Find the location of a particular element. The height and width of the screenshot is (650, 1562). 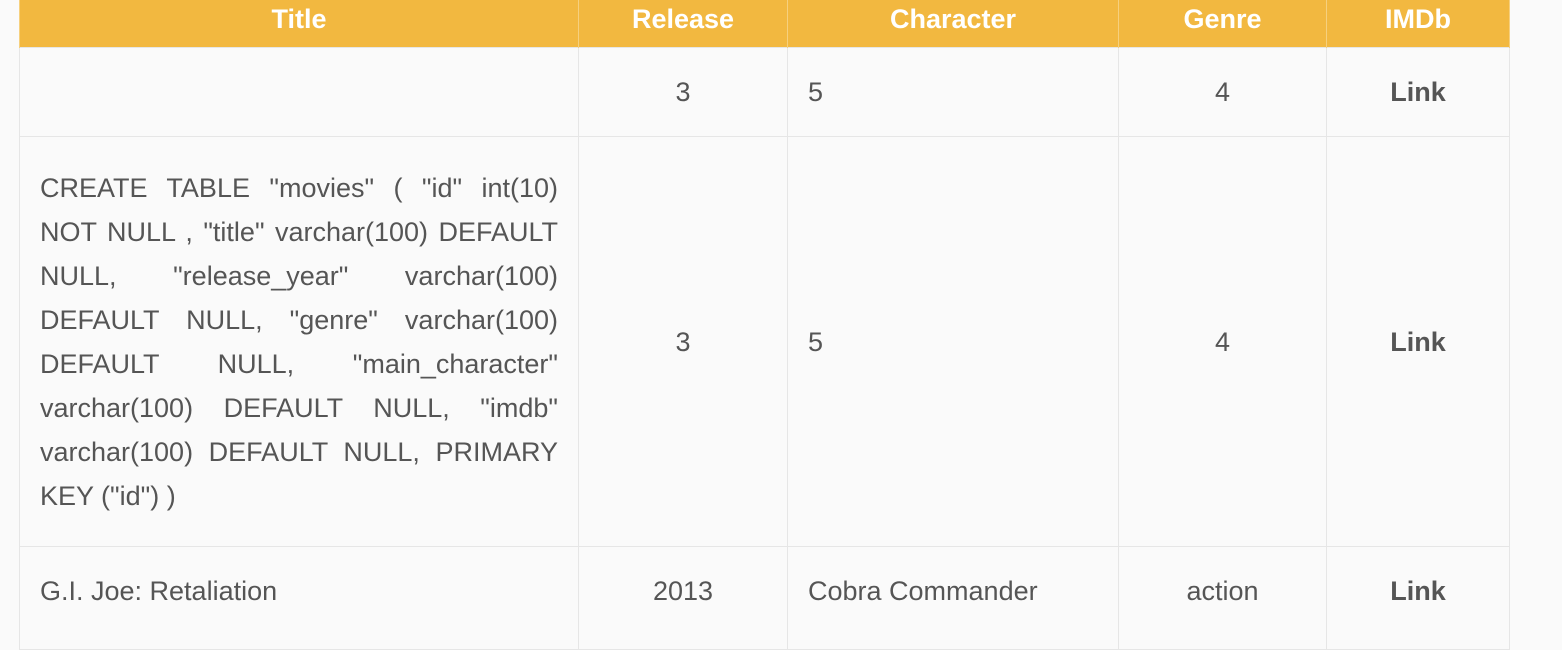

header-imdb: IMDb is located at coordinates (1418, 24).